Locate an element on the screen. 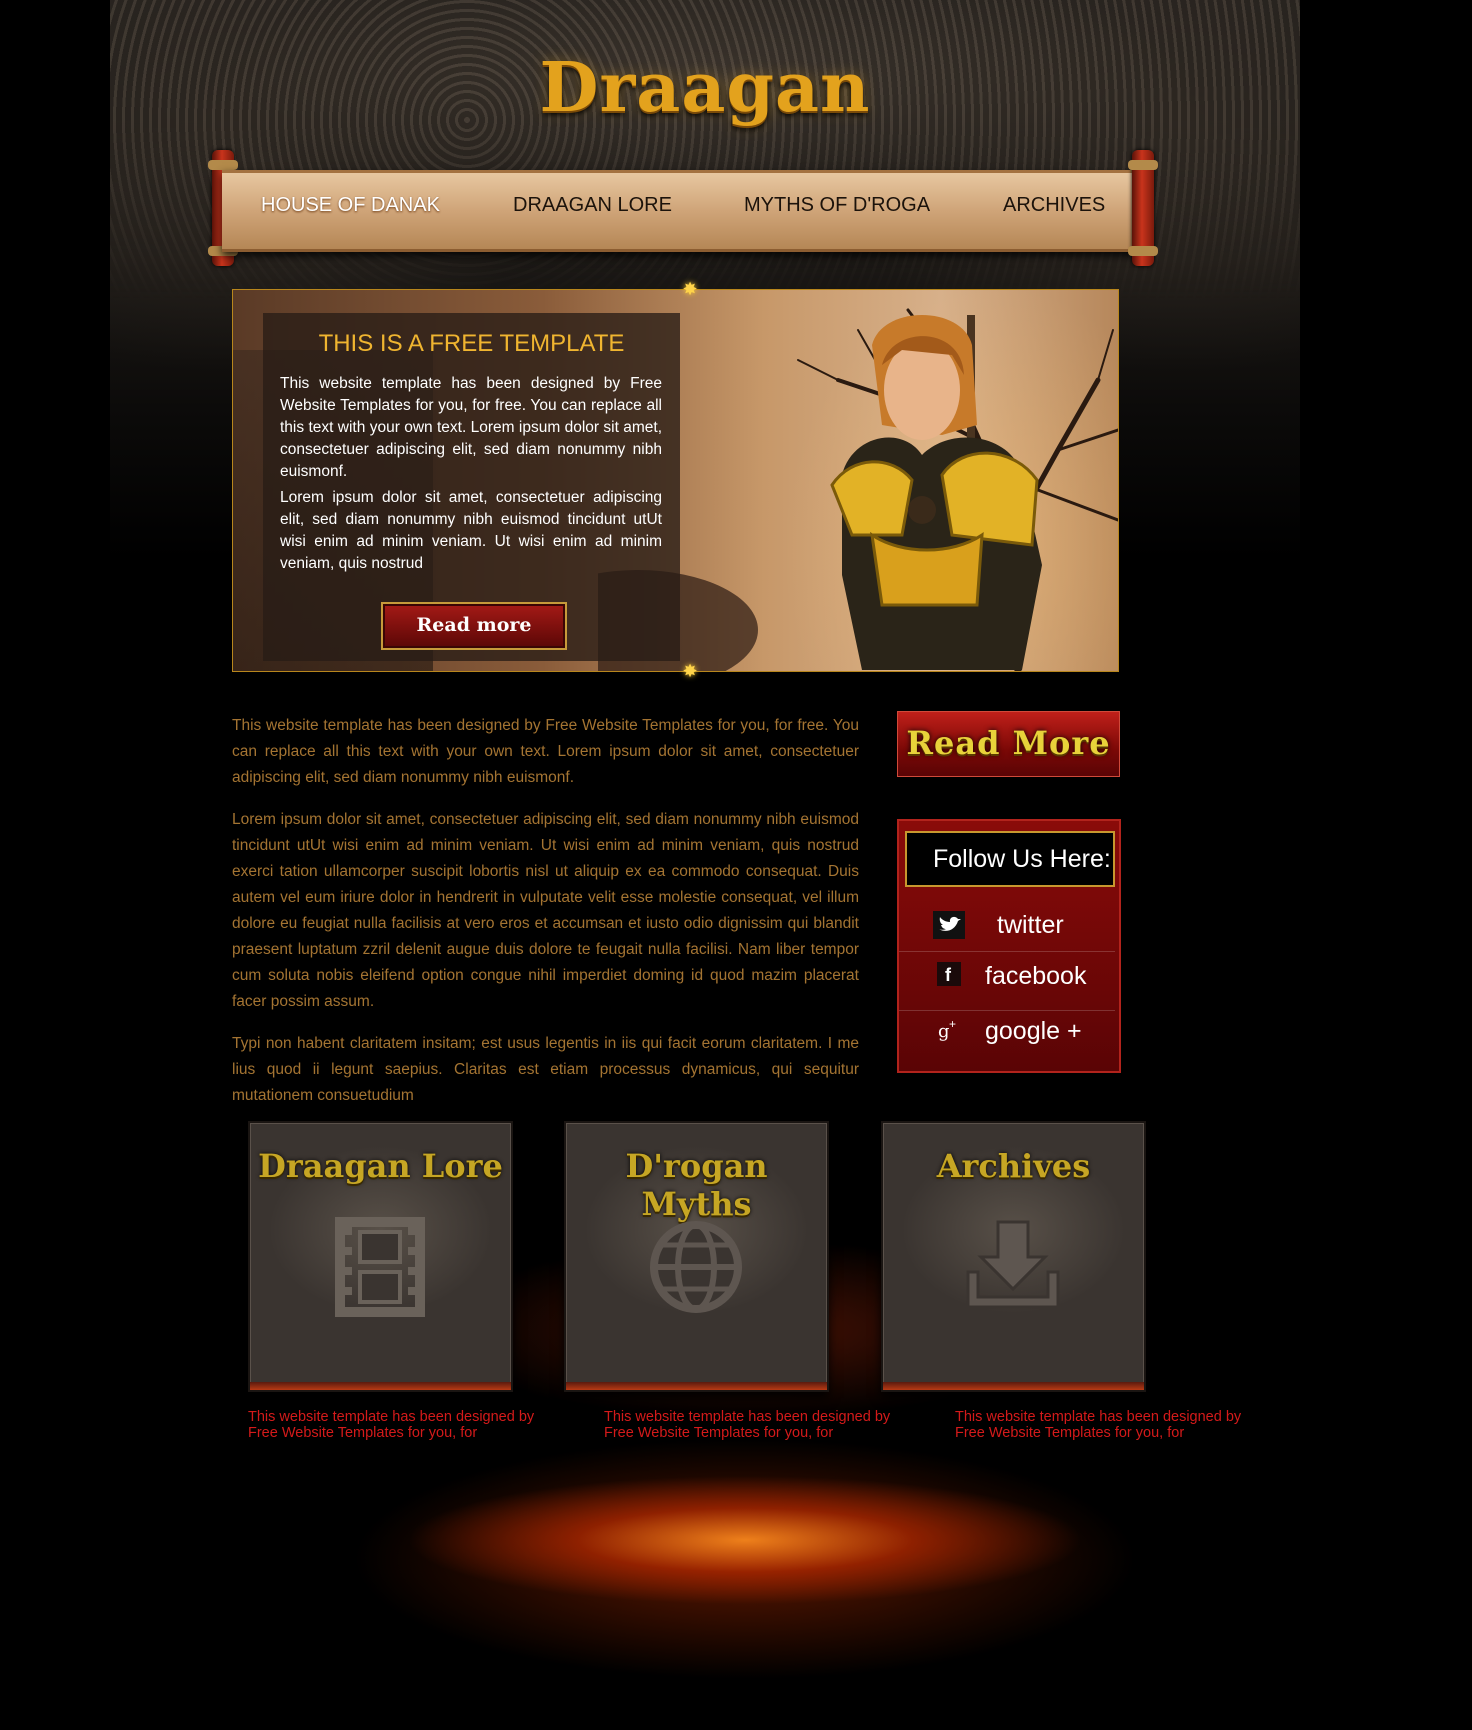 The width and height of the screenshot is (1472, 1730). svg-text: g is located at coordinates (944, 1031).